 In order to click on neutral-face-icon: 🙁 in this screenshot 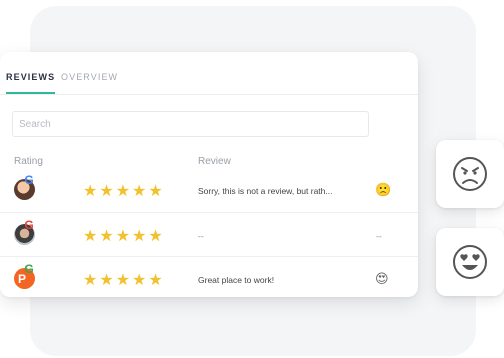, I will do `click(383, 190)`.